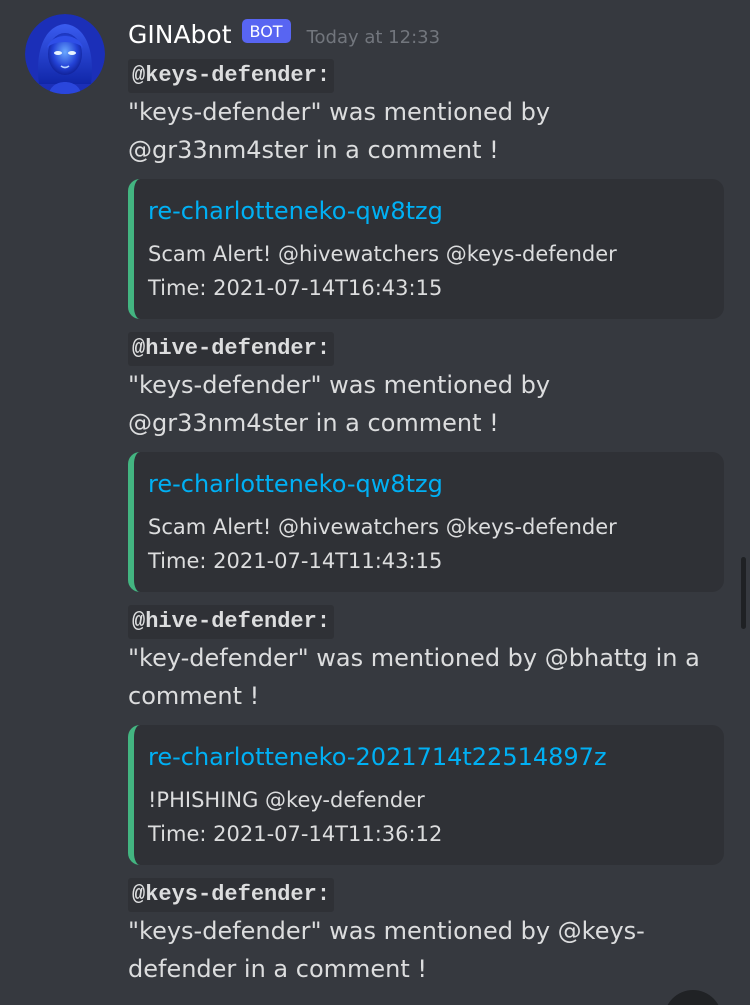 The image size is (750, 1005). I want to click on floating-action-button, so click(693, 997).